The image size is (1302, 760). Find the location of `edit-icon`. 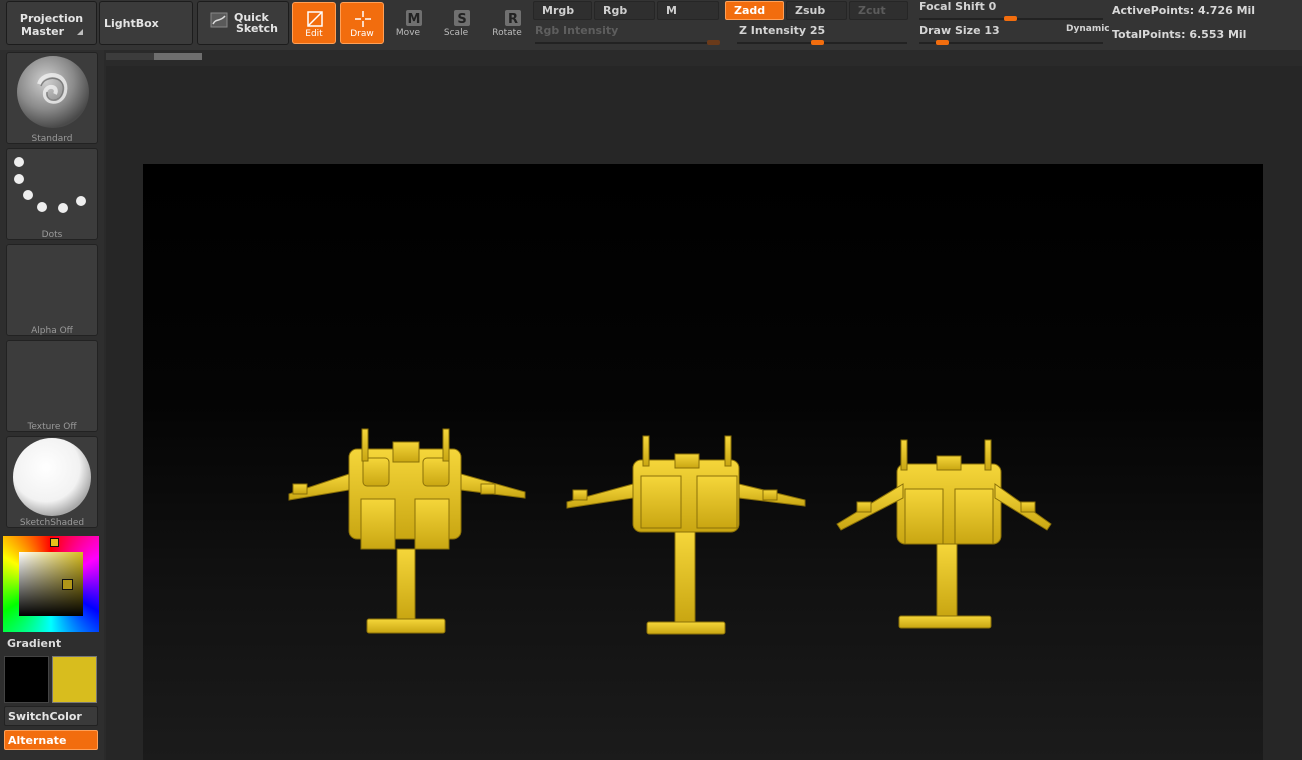

edit-icon is located at coordinates (315, 19).